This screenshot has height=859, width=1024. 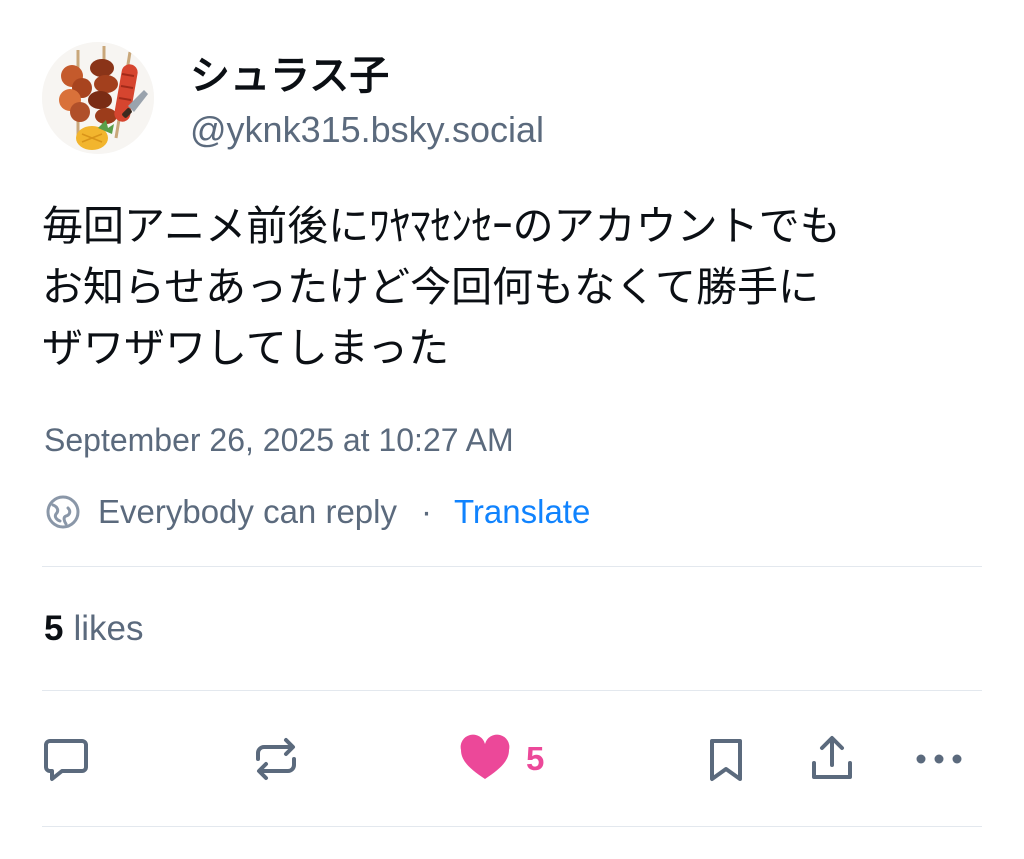 What do you see at coordinates (367, 130) in the screenshot?
I see `author-handle: @yknk315.bsky.social` at bounding box center [367, 130].